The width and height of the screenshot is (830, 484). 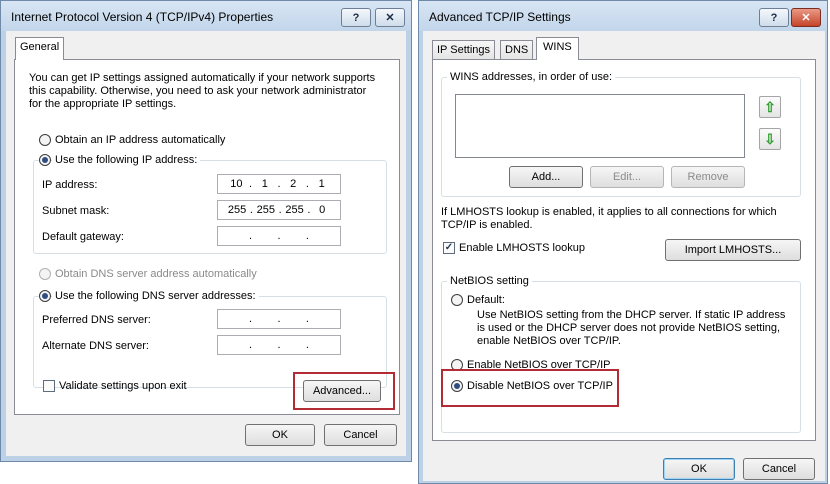 I want to click on ip-address-field: 10. 1. 2. 1, so click(x=279, y=184).